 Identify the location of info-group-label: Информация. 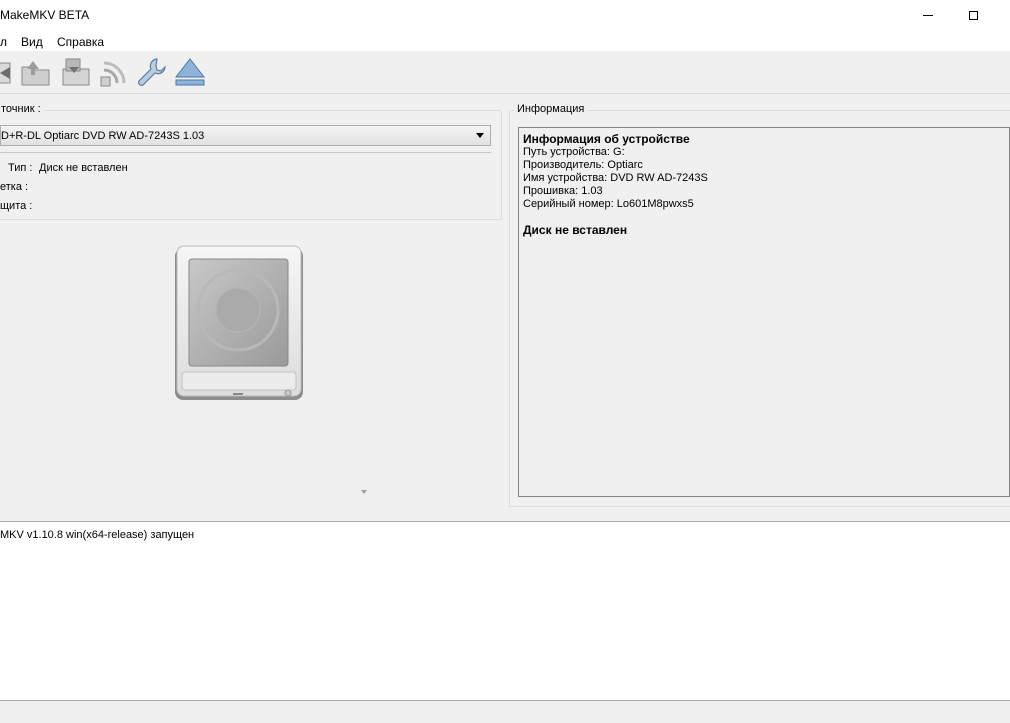
(551, 109).